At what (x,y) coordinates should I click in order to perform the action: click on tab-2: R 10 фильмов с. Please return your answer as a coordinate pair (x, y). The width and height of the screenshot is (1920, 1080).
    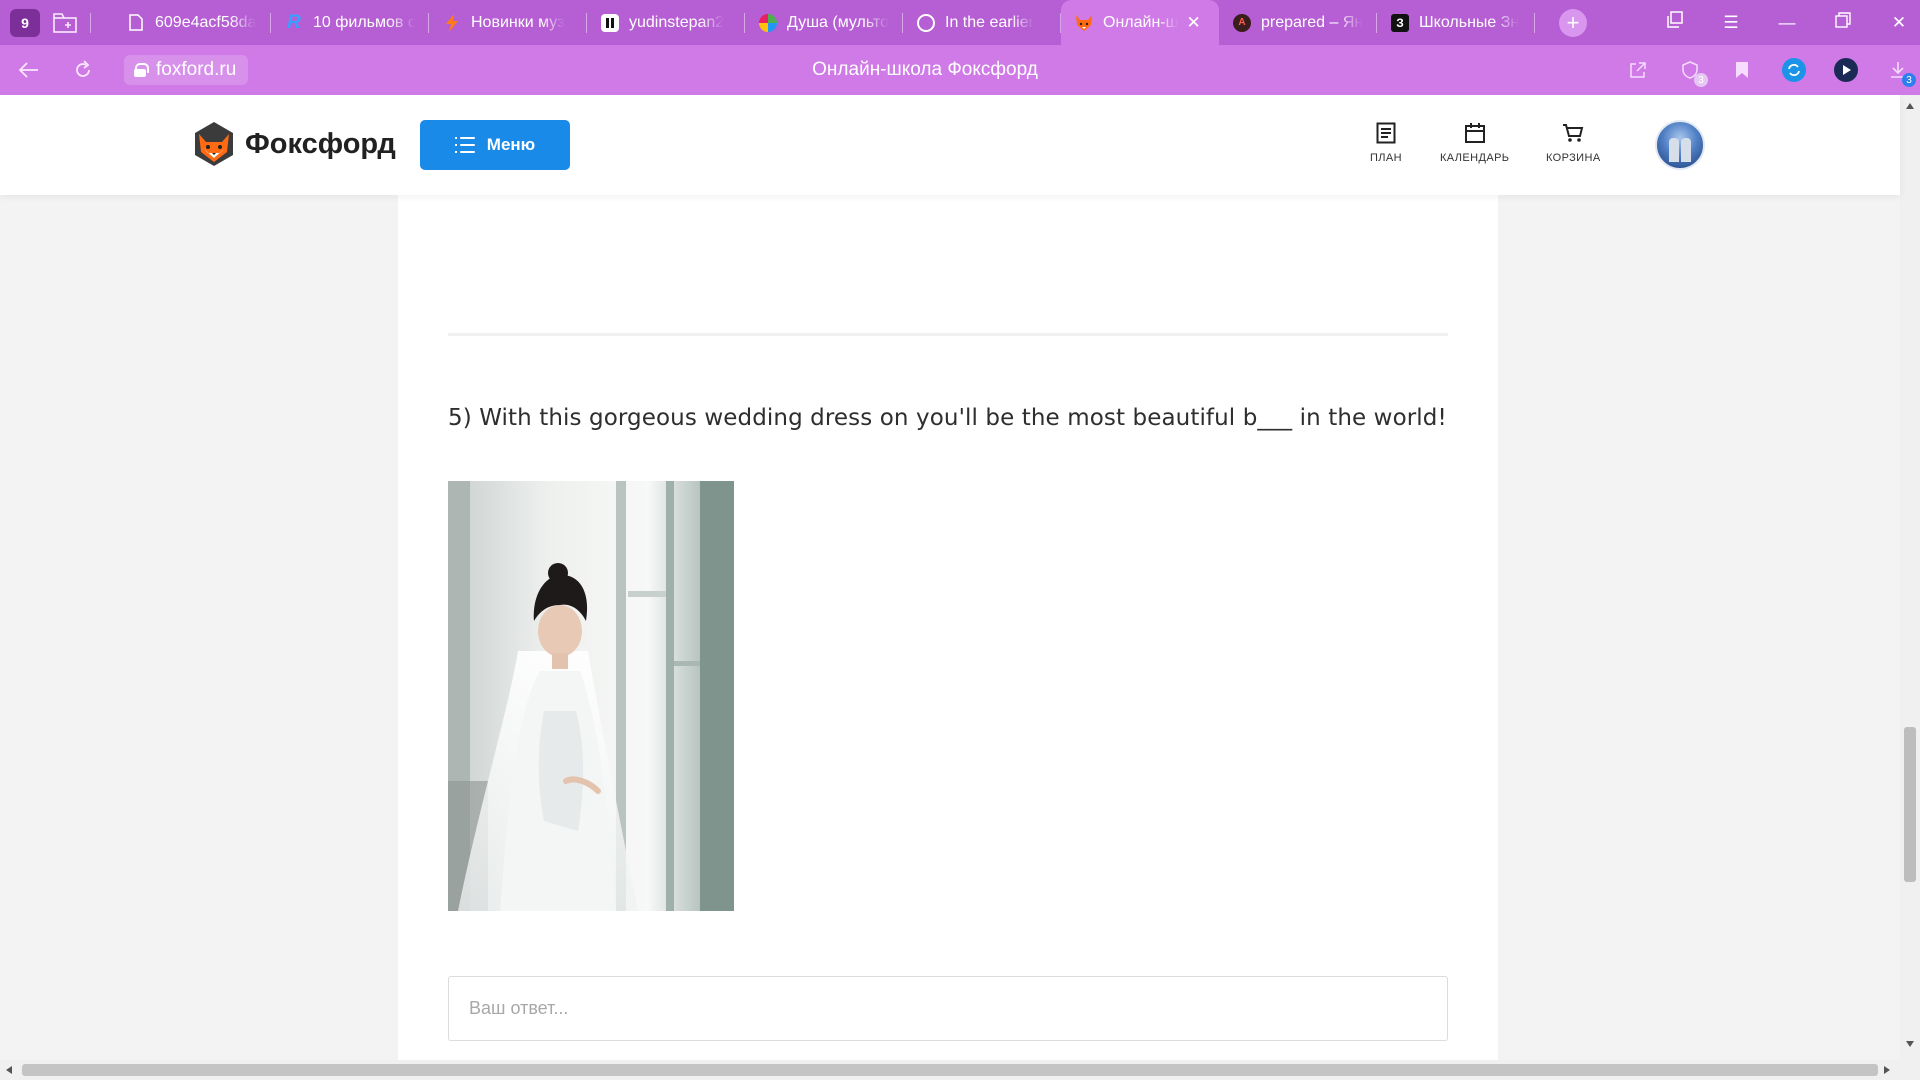
    Looking at the image, I should click on (350, 22).